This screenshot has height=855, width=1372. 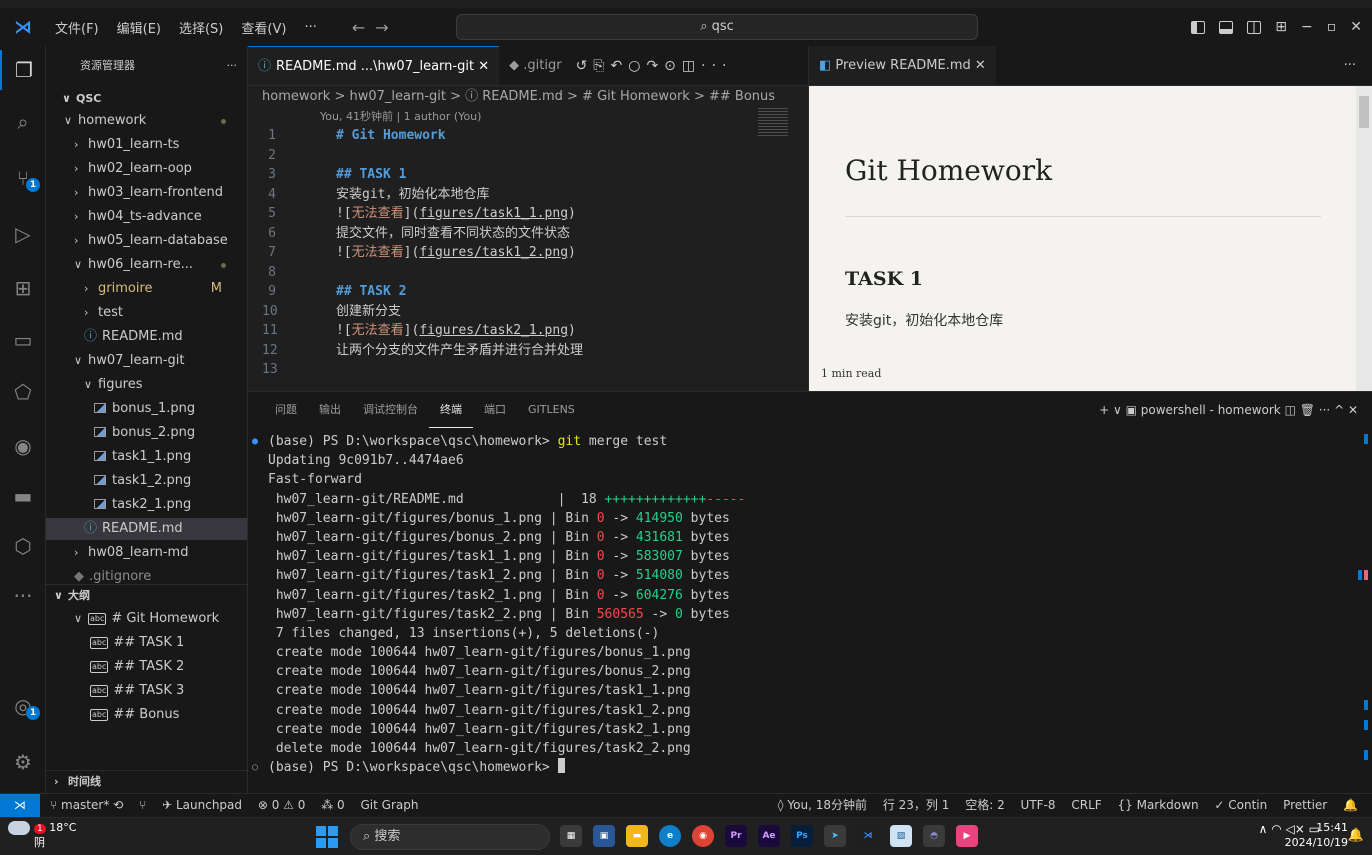 What do you see at coordinates (23, 706) in the screenshot?
I see `accounts-icon: ◎ 1` at bounding box center [23, 706].